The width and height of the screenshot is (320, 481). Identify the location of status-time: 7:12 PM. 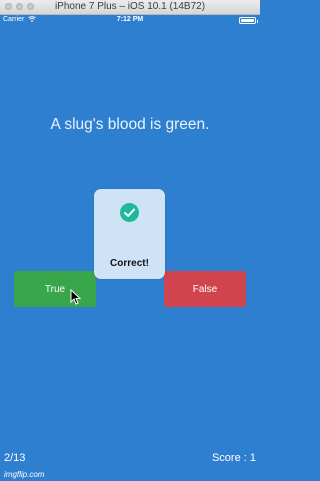
(130, 19).